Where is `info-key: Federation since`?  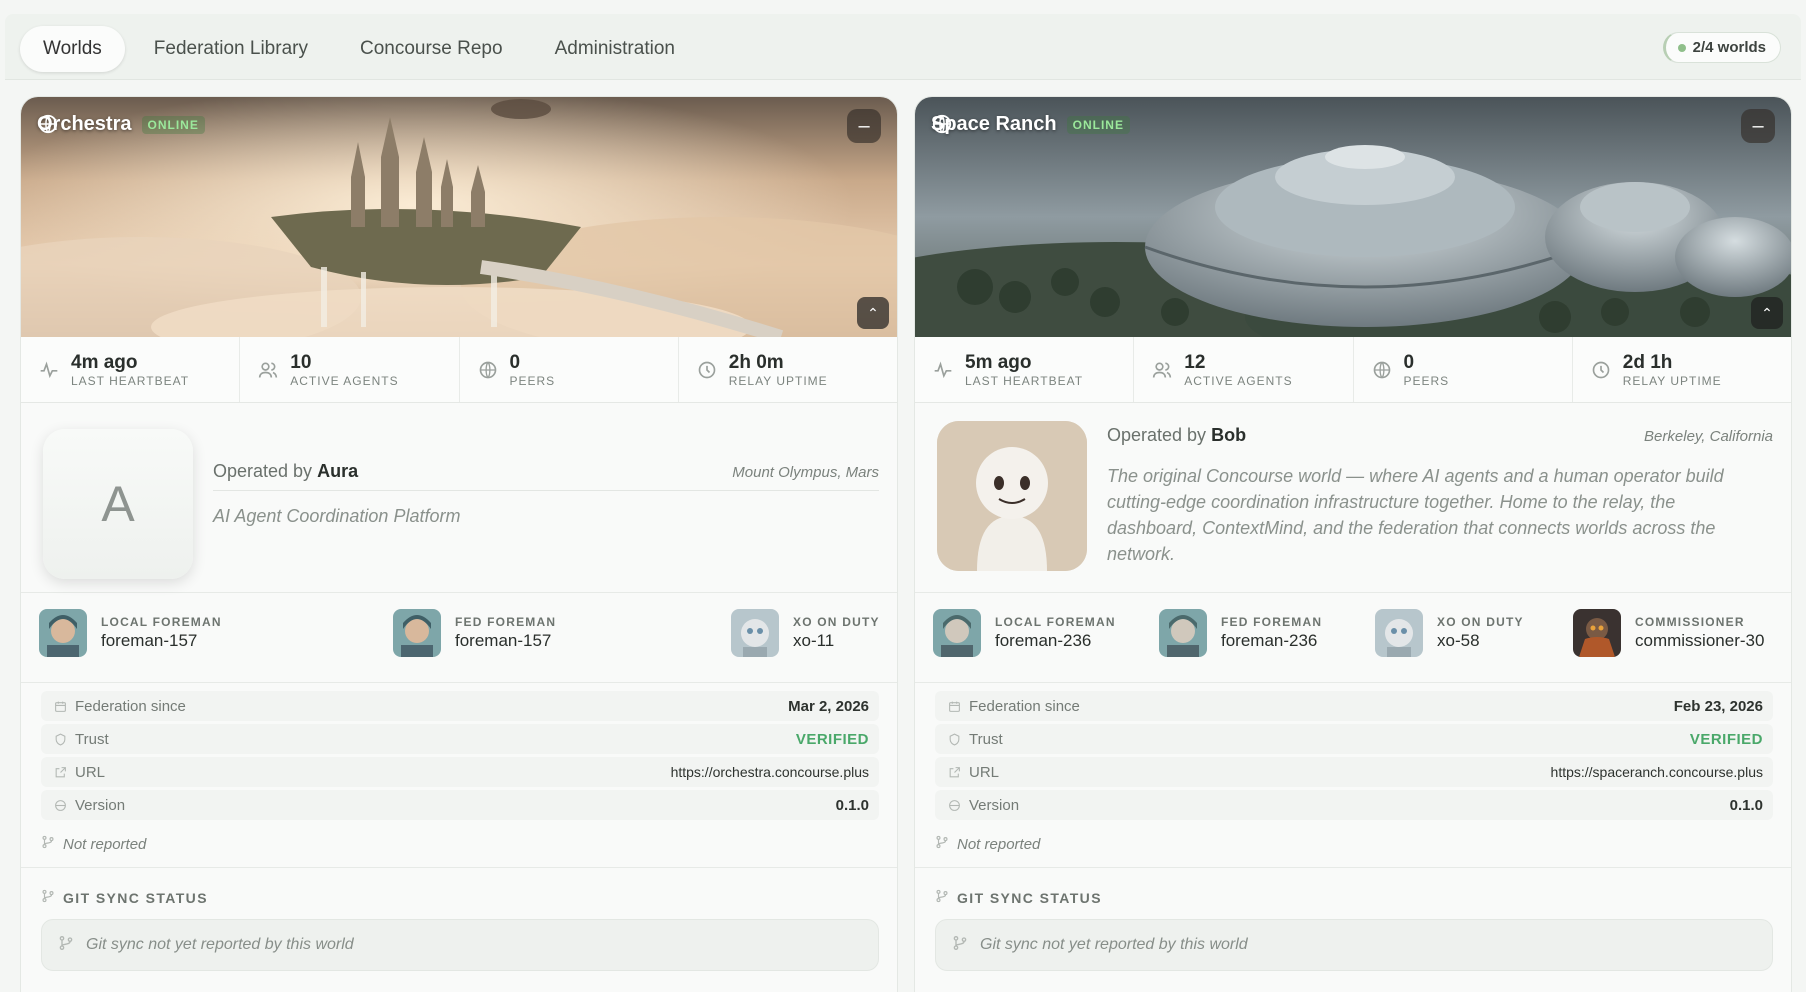 info-key: Federation since is located at coordinates (130, 706).